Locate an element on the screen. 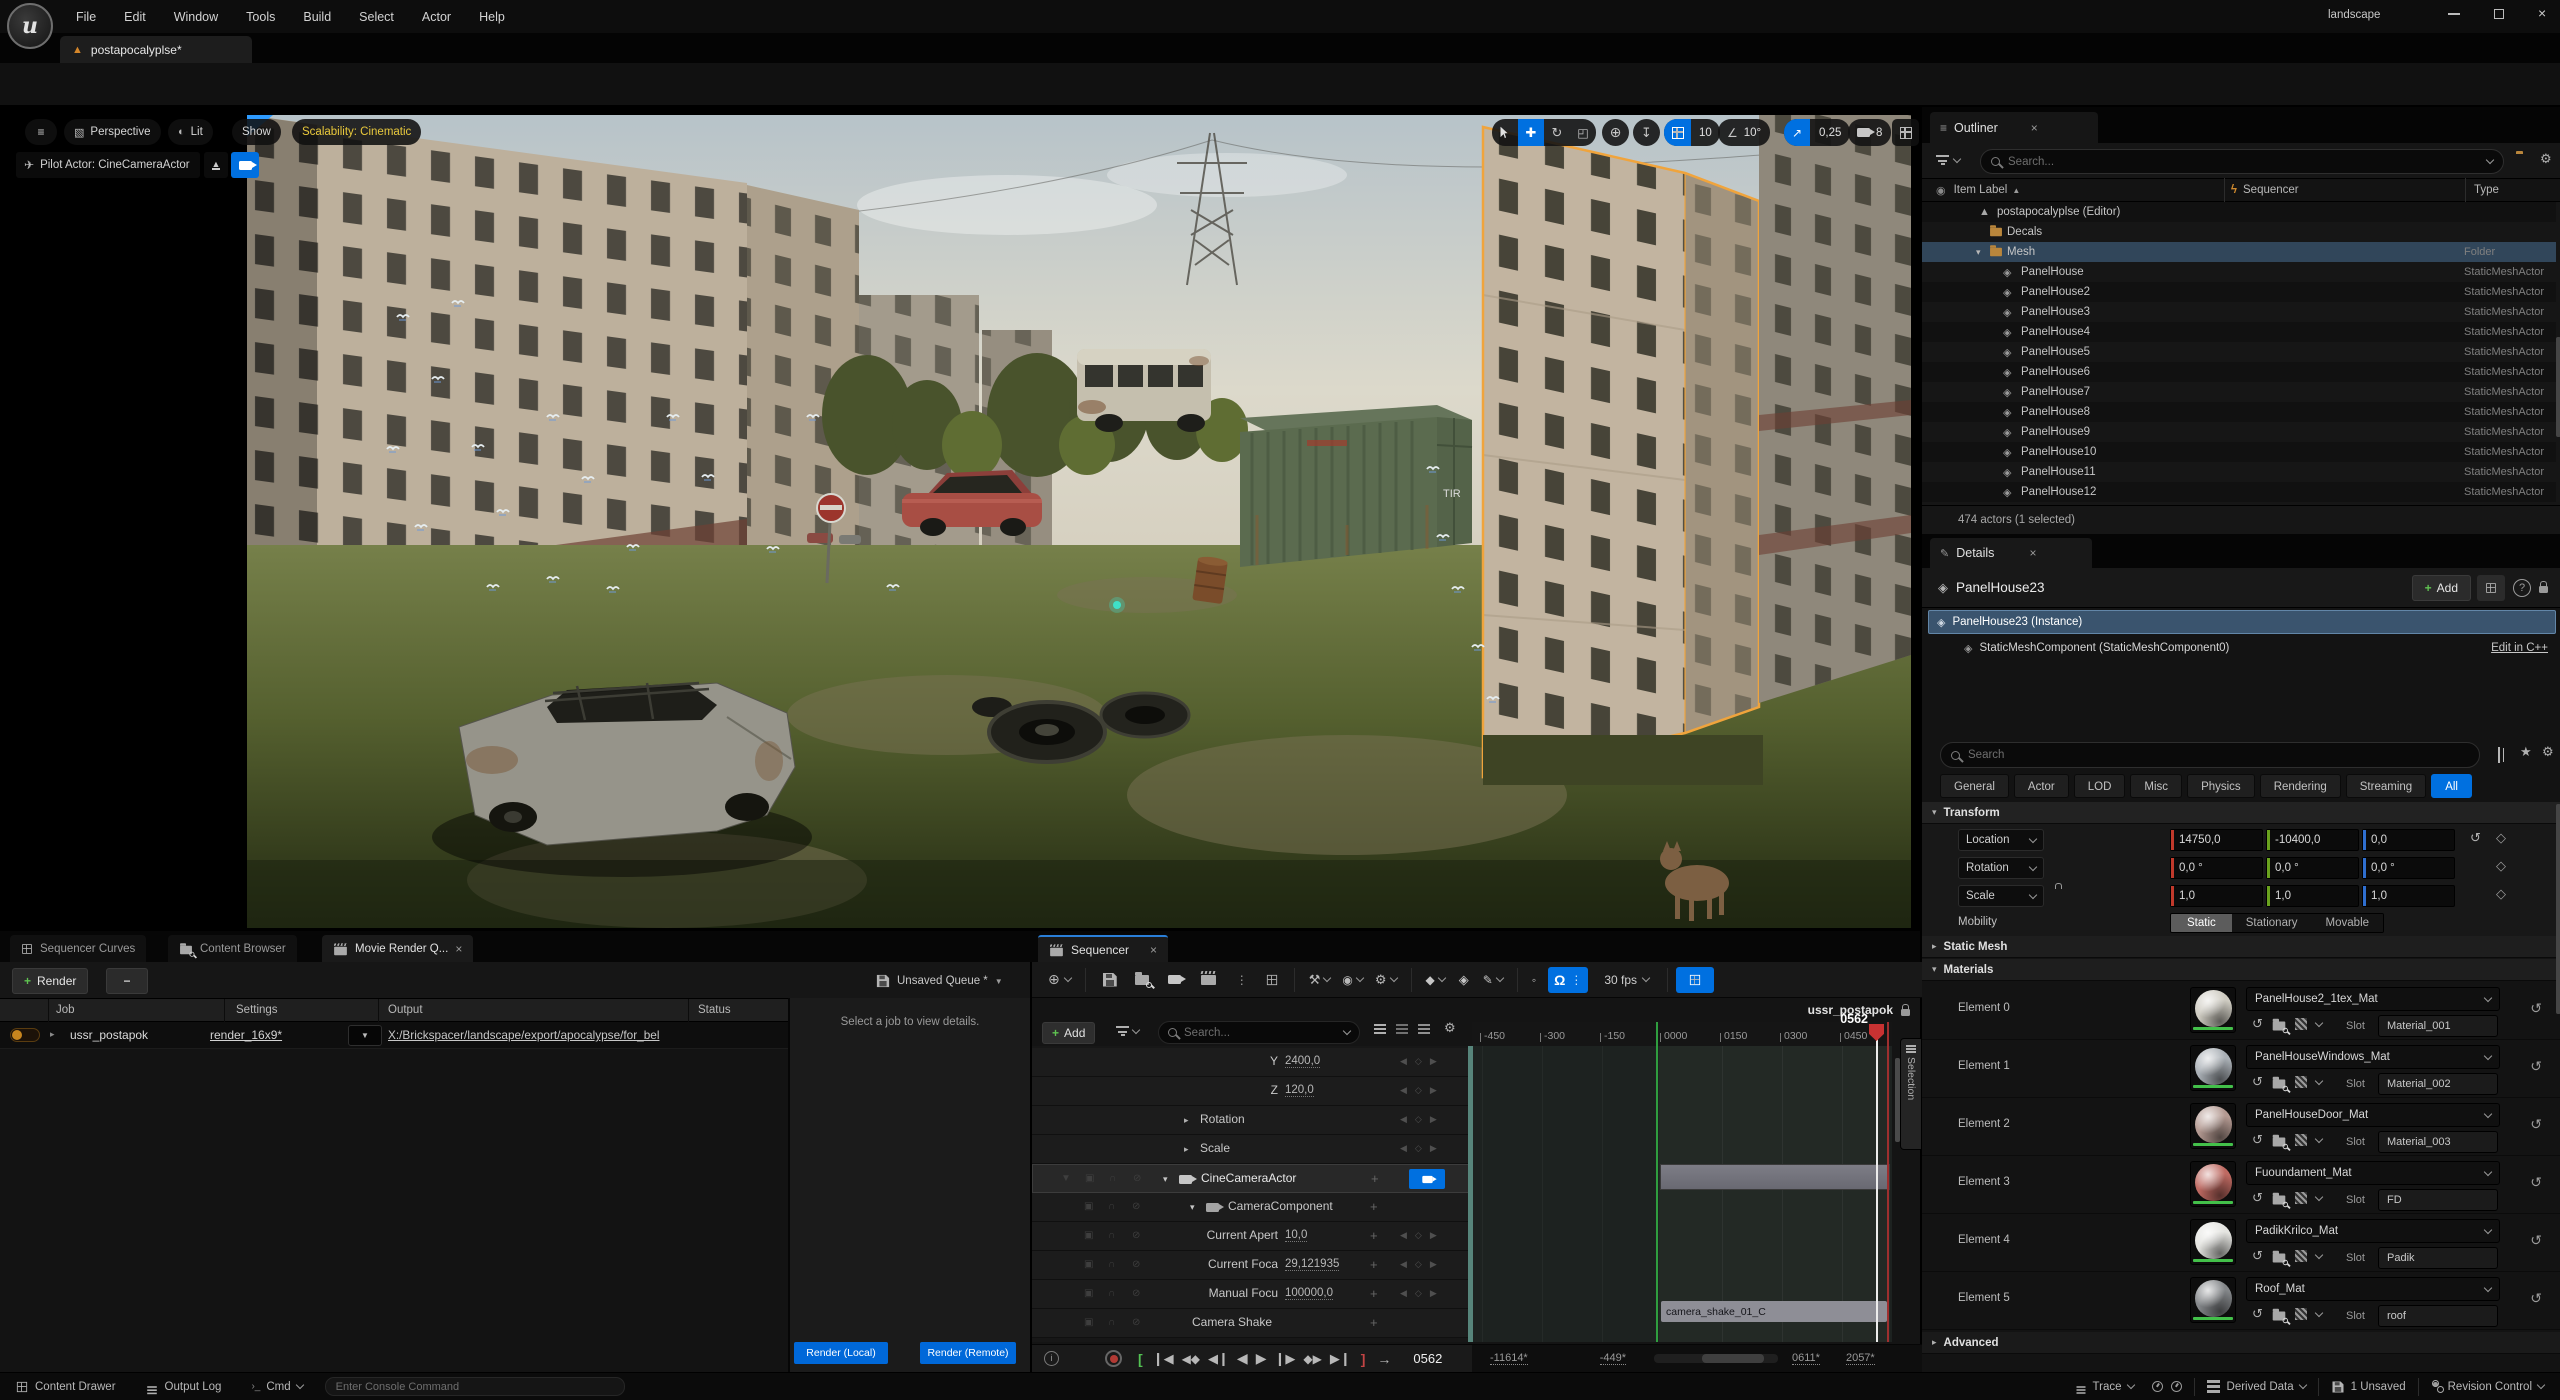 The image size is (2560, 1400). details-settings-icon: ⚙ is located at coordinates (2548, 752).